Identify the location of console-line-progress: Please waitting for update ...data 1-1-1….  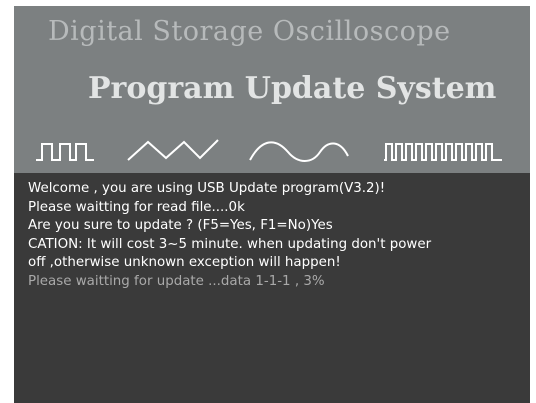
(176, 281).